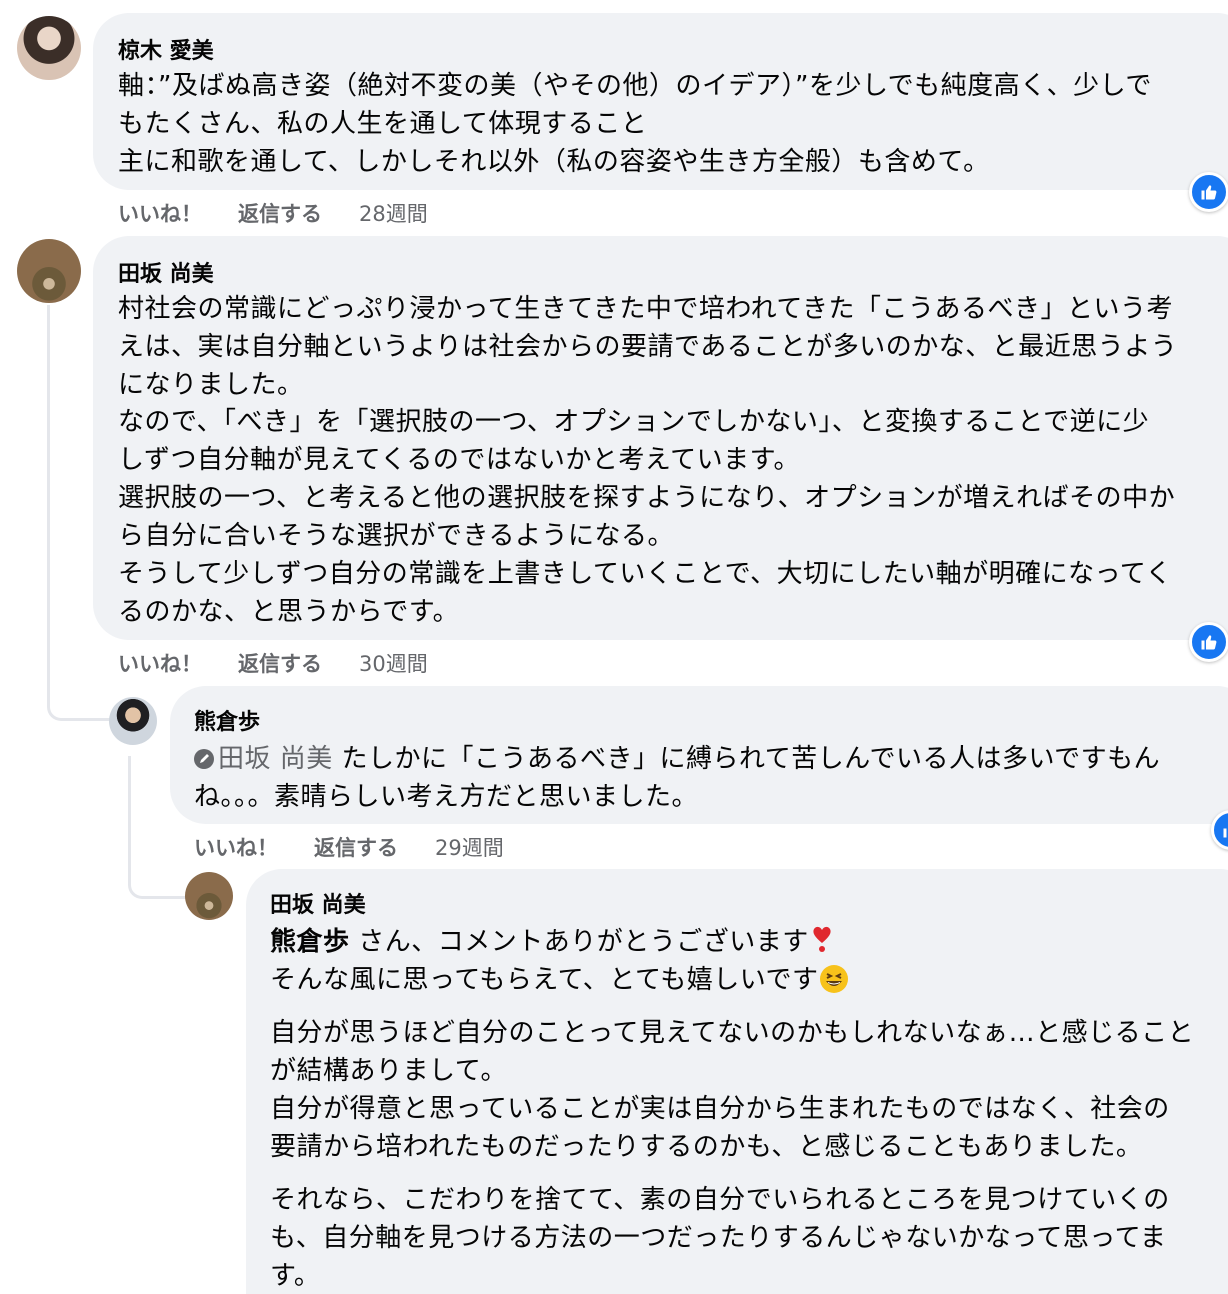  I want to click on comment-text-line: 熊倉歩 さん、コメントありがとうございます, so click(551, 939).